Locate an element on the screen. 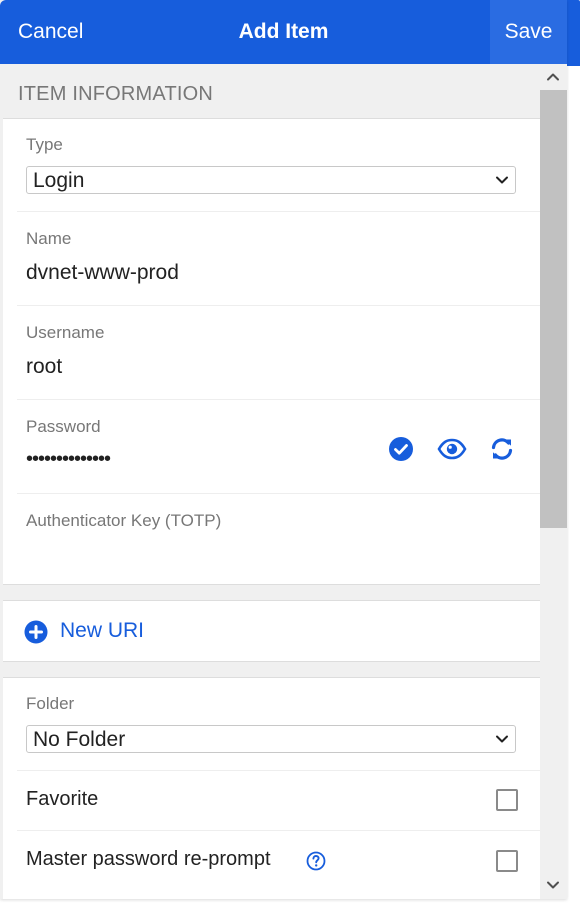 The height and width of the screenshot is (907, 580). totp-label: Authenticator Key (TOTP) is located at coordinates (124, 520).